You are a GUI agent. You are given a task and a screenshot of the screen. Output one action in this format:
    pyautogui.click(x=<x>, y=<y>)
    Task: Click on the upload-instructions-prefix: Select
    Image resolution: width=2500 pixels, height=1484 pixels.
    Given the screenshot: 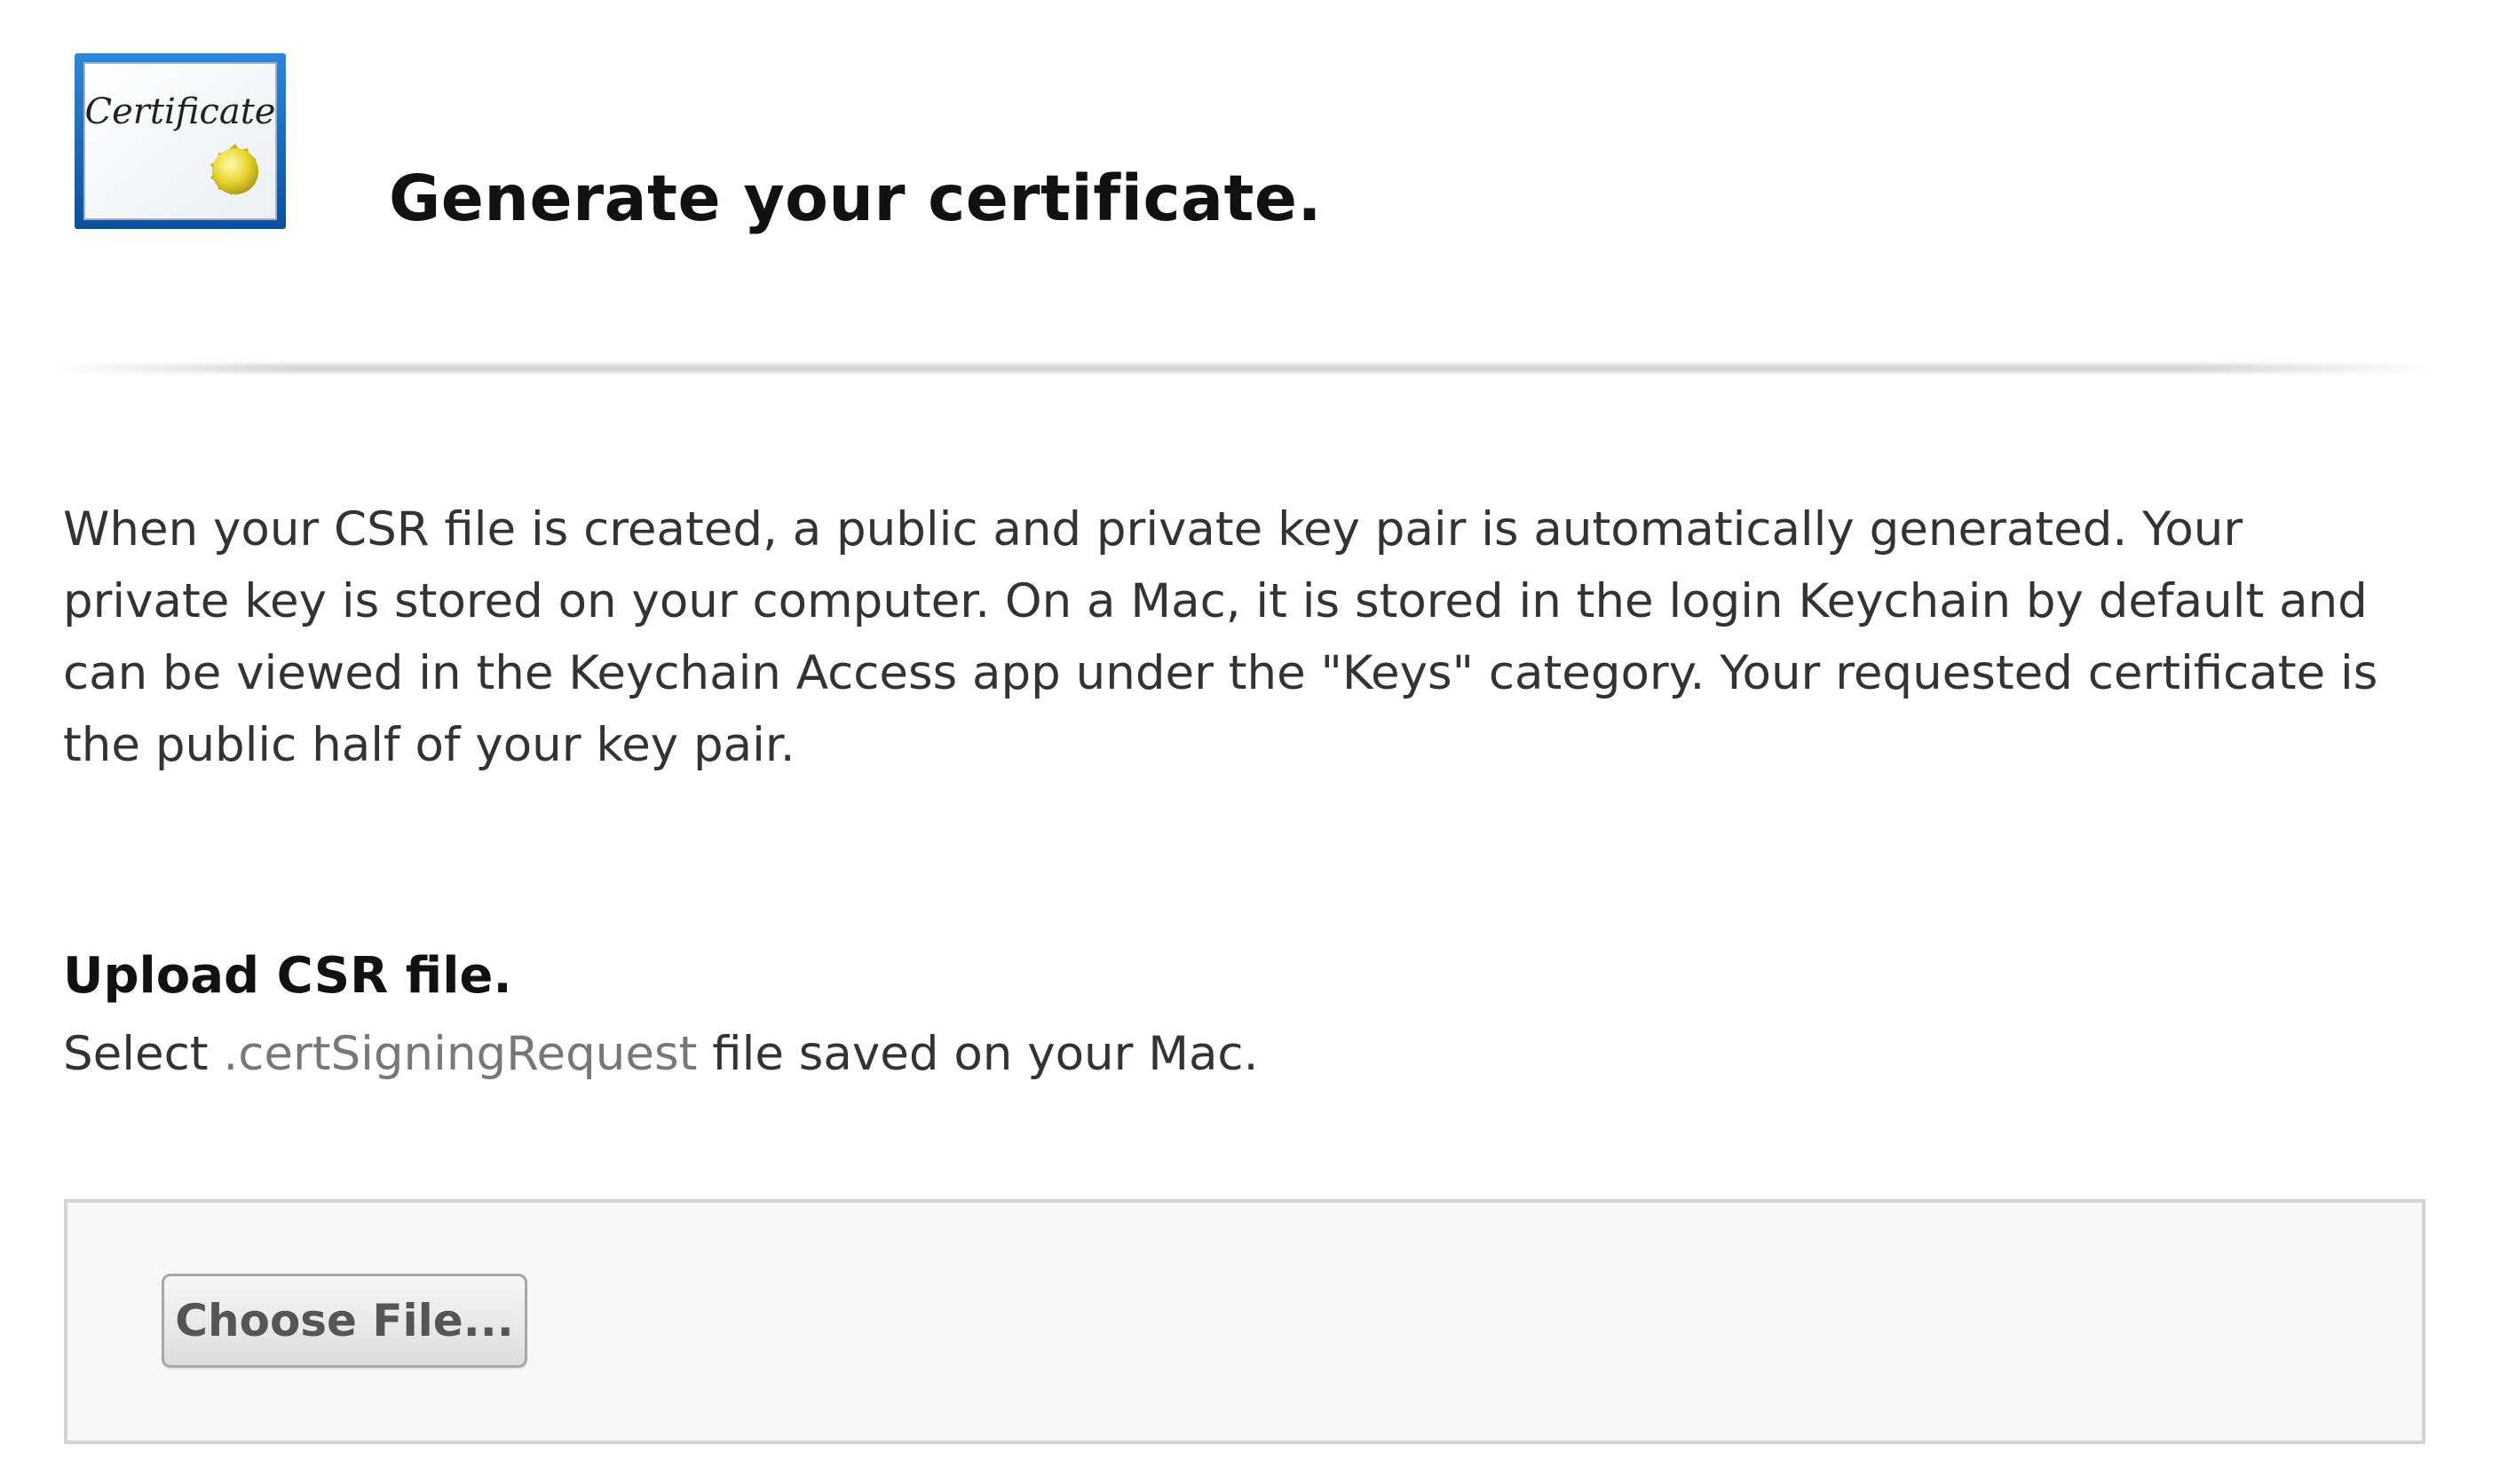 What is the action you would take?
    pyautogui.click(x=144, y=1054)
    